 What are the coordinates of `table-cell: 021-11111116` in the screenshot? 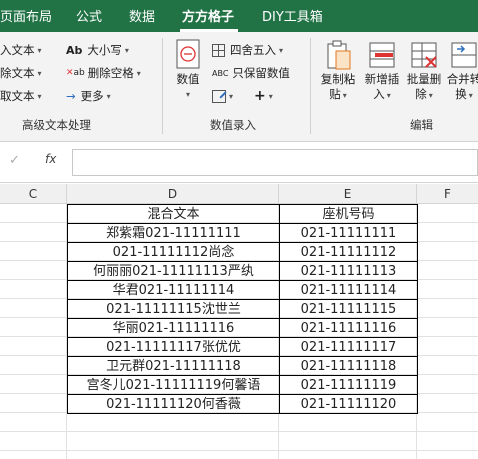 It's located at (348, 328).